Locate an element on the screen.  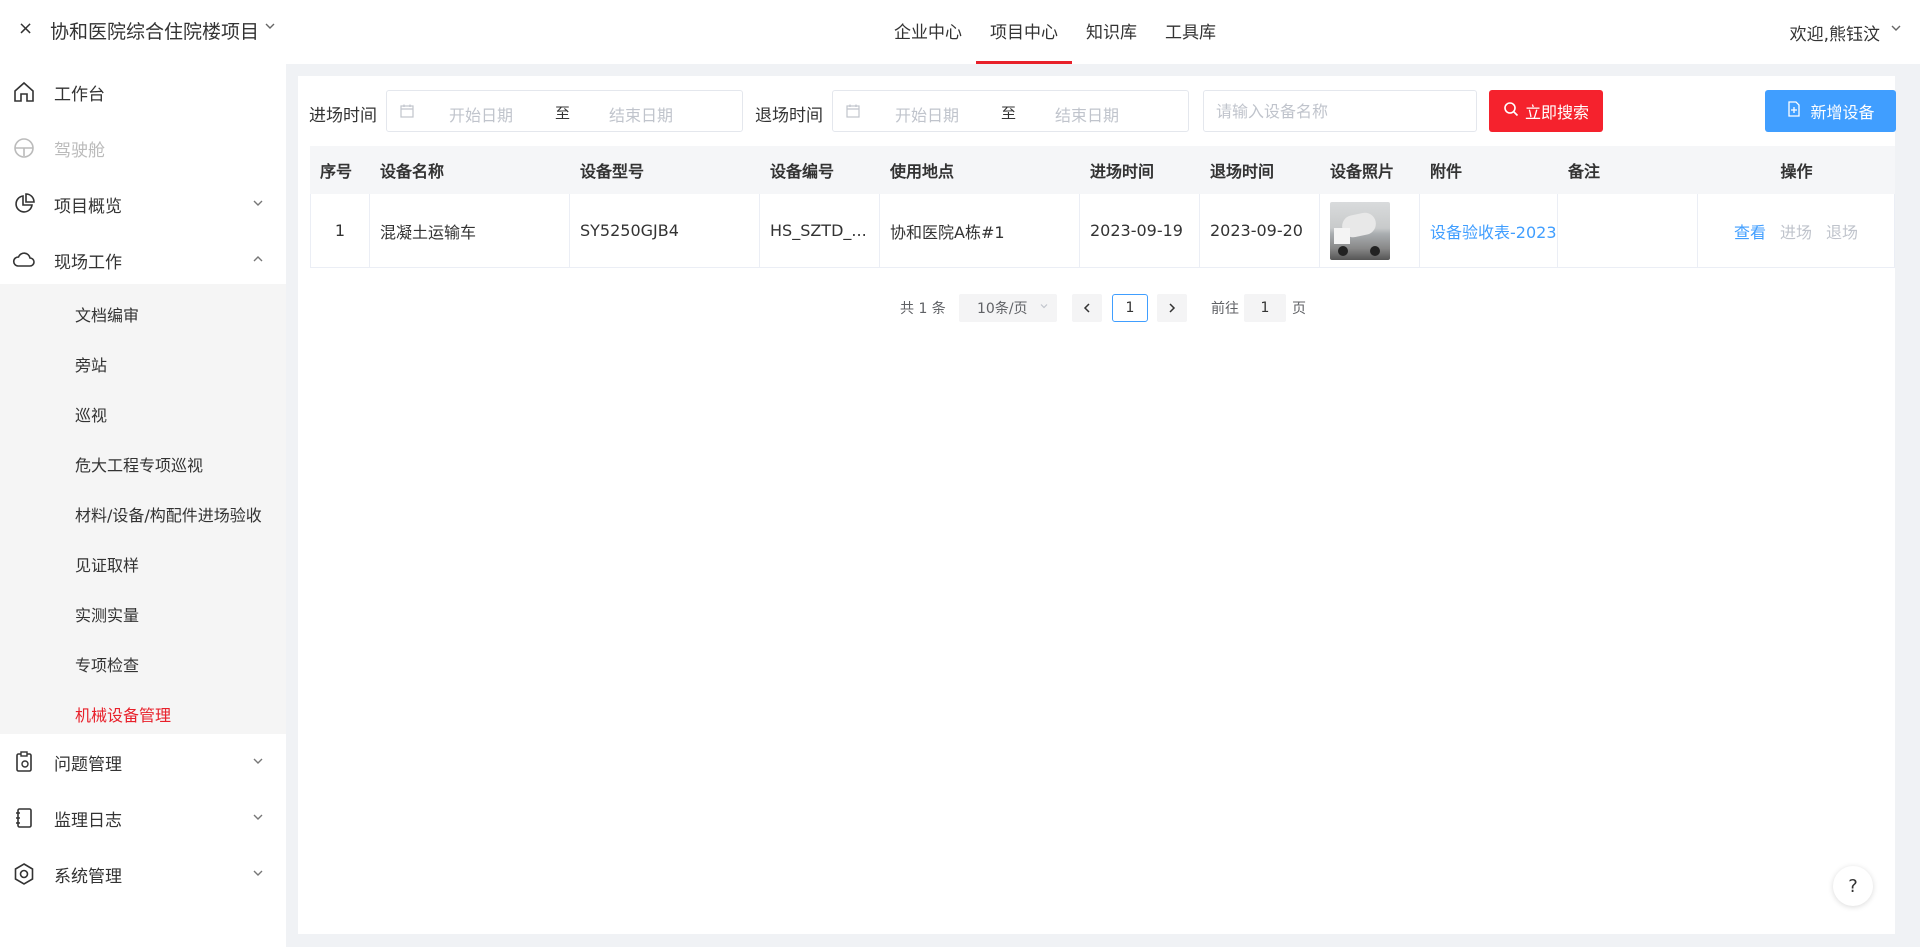
search-icon is located at coordinates (1511, 111).